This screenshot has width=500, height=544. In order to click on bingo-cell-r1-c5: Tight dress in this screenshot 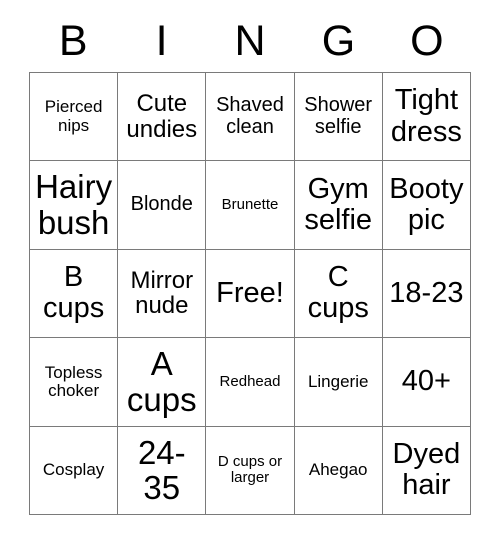, I will do `click(426, 117)`.